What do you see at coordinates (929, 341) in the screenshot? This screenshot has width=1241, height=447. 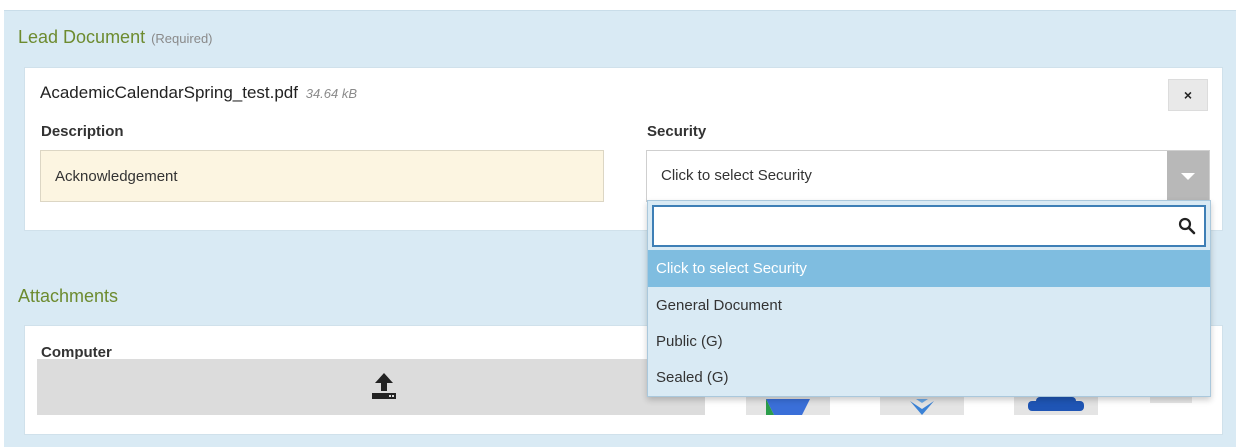 I see `security-option: Public (G)` at bounding box center [929, 341].